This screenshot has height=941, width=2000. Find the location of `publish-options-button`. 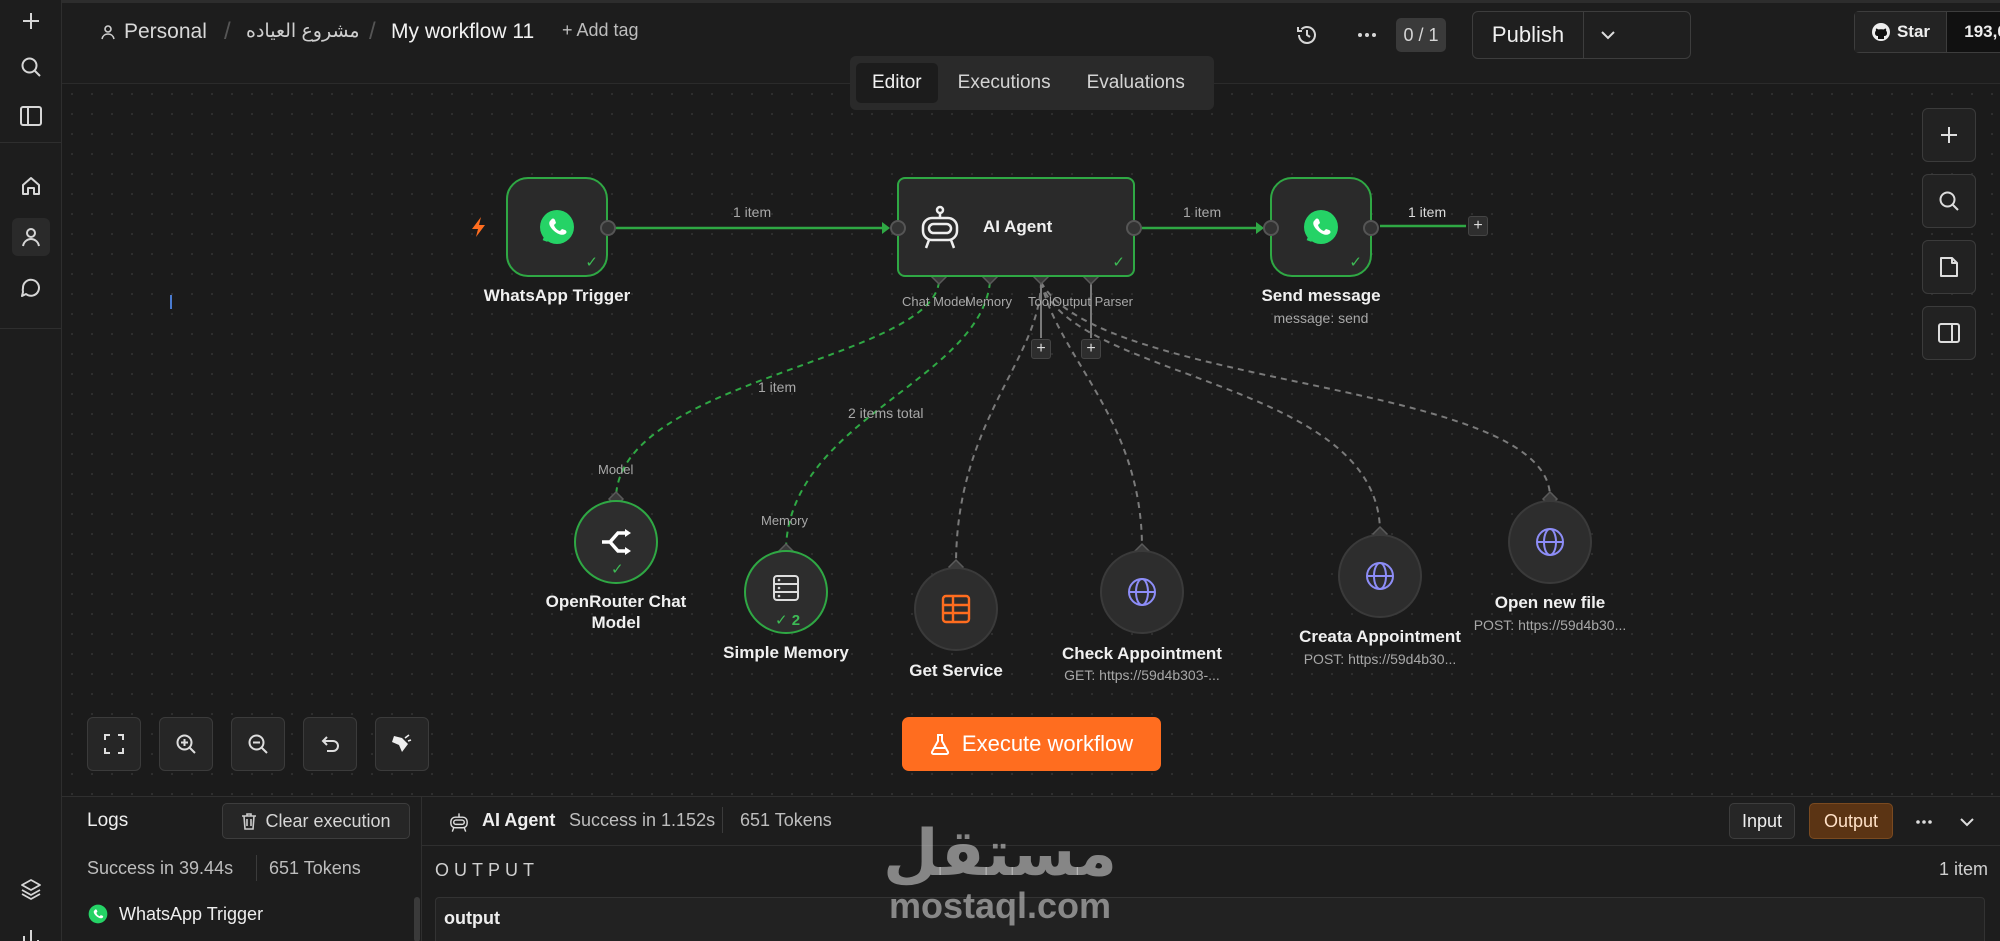

publish-options-button is located at coordinates (1607, 35).